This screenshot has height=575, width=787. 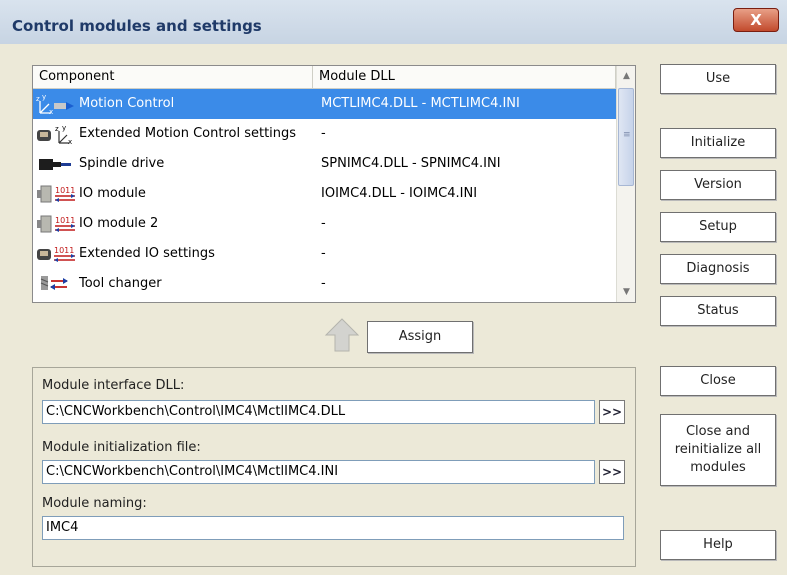 I want to click on scrollbar-thumb: ≡, so click(x=626, y=137).